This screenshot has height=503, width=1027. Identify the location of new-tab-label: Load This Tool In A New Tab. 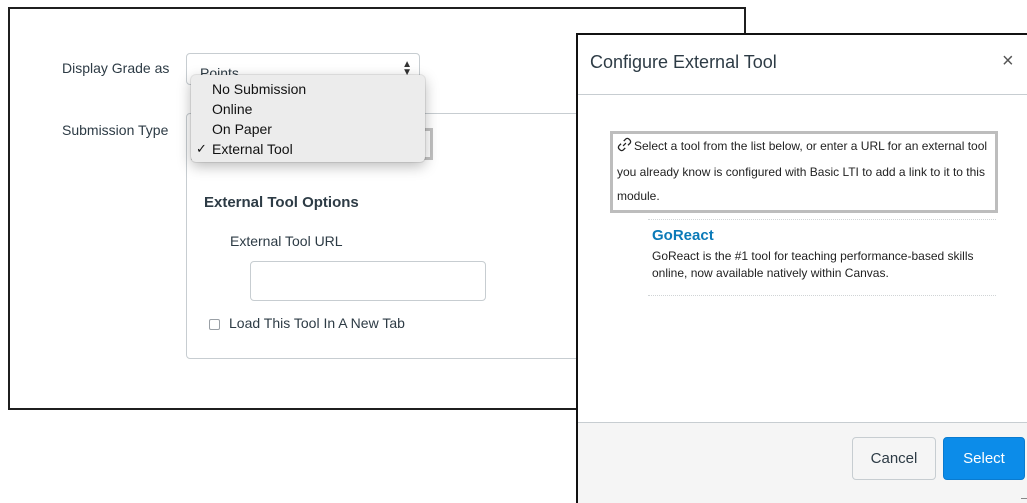
(317, 323).